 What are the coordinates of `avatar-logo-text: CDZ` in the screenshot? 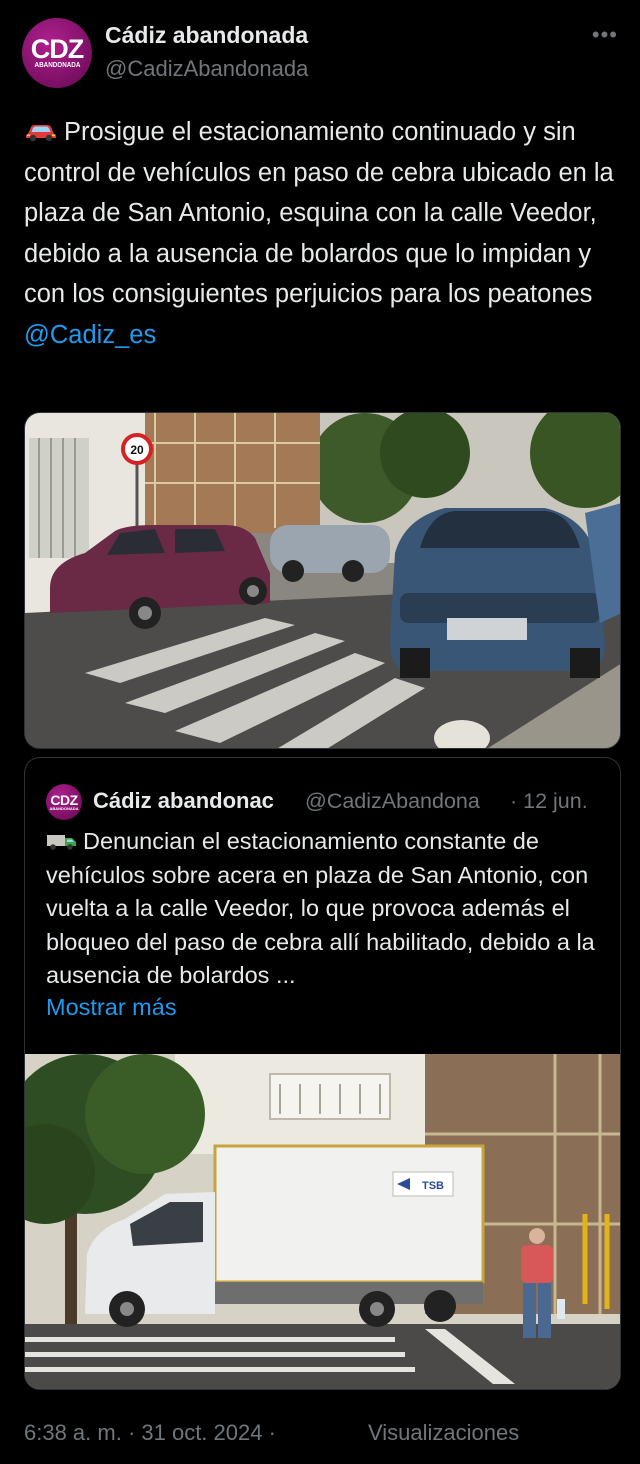 It's located at (57, 49).